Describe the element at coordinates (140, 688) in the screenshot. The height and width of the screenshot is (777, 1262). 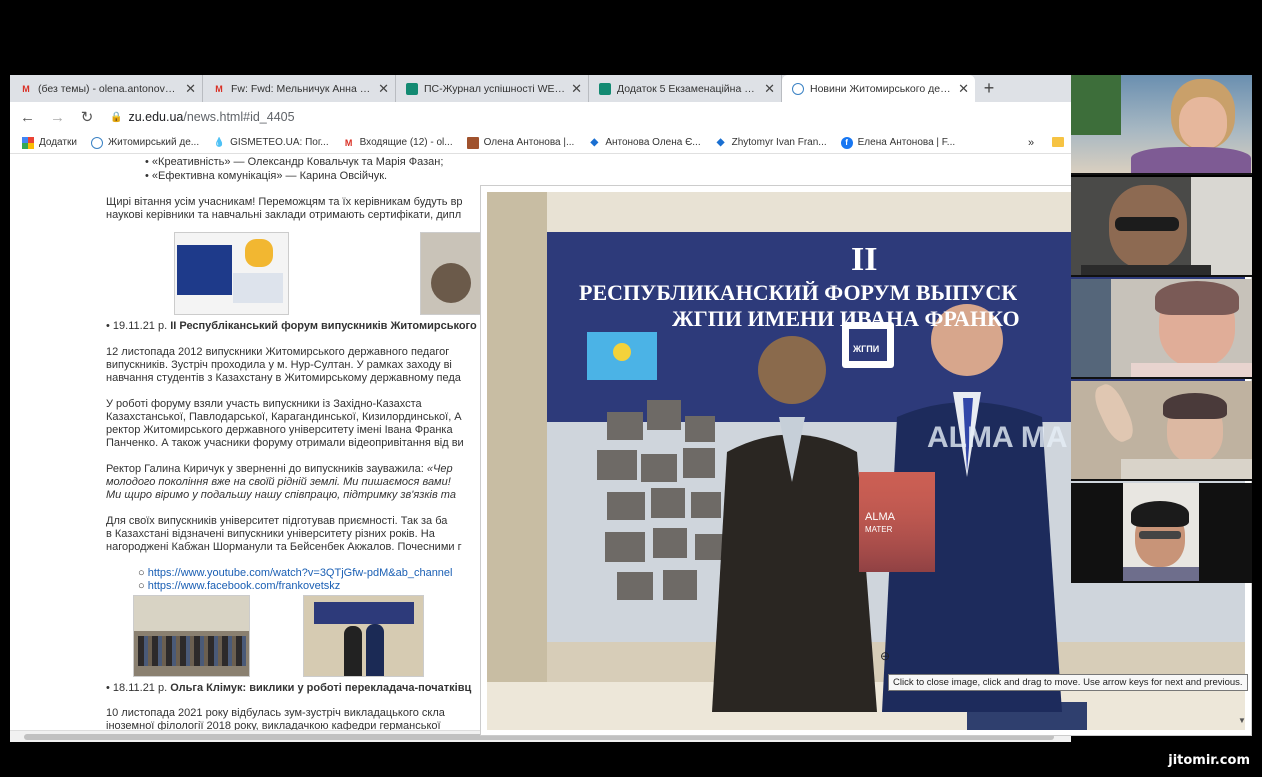
I see `news-date: 18.11.21 р.` at that location.